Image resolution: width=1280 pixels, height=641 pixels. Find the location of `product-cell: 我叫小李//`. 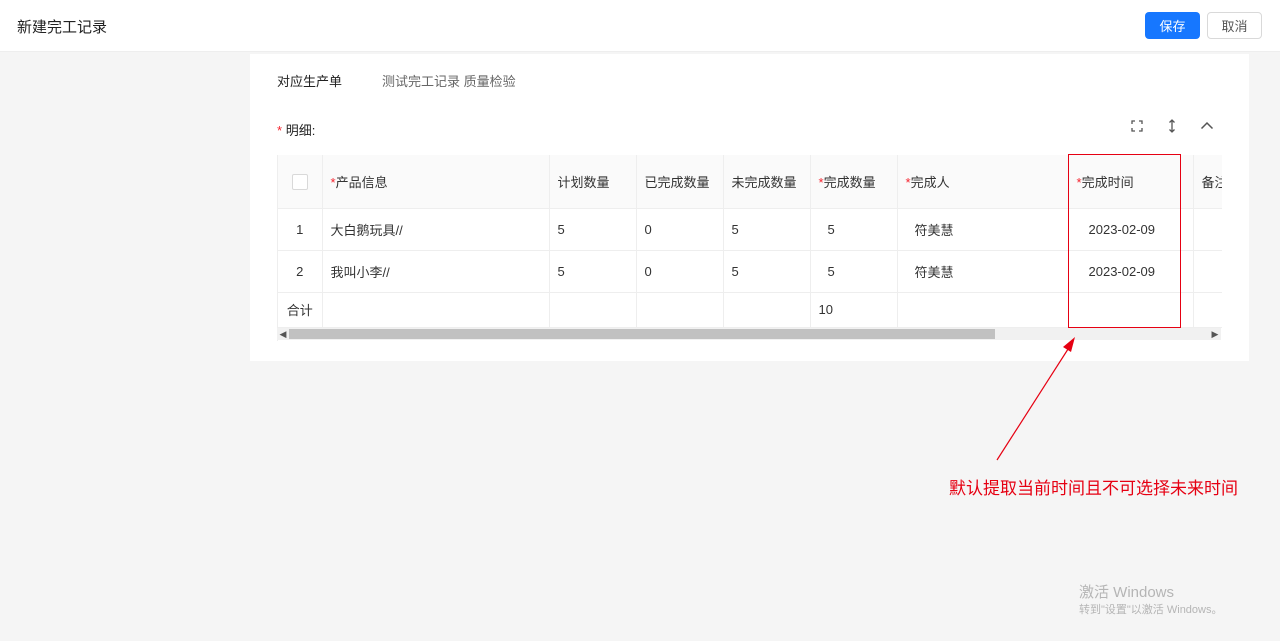

product-cell: 我叫小李// is located at coordinates (436, 271).